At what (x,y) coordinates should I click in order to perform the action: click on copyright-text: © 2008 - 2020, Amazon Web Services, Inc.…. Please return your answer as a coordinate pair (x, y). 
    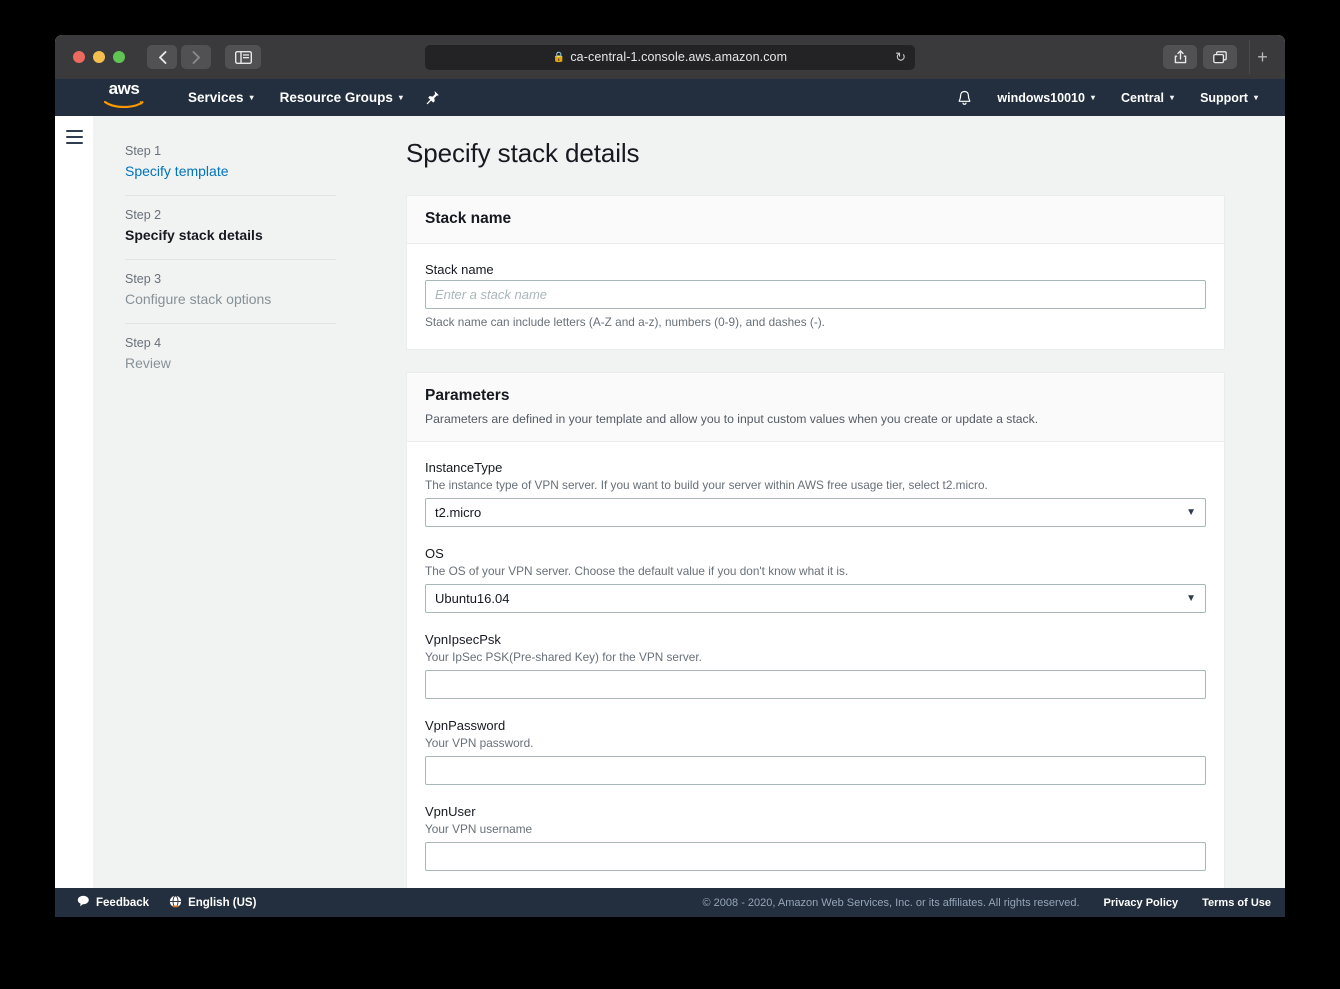
    Looking at the image, I should click on (891, 902).